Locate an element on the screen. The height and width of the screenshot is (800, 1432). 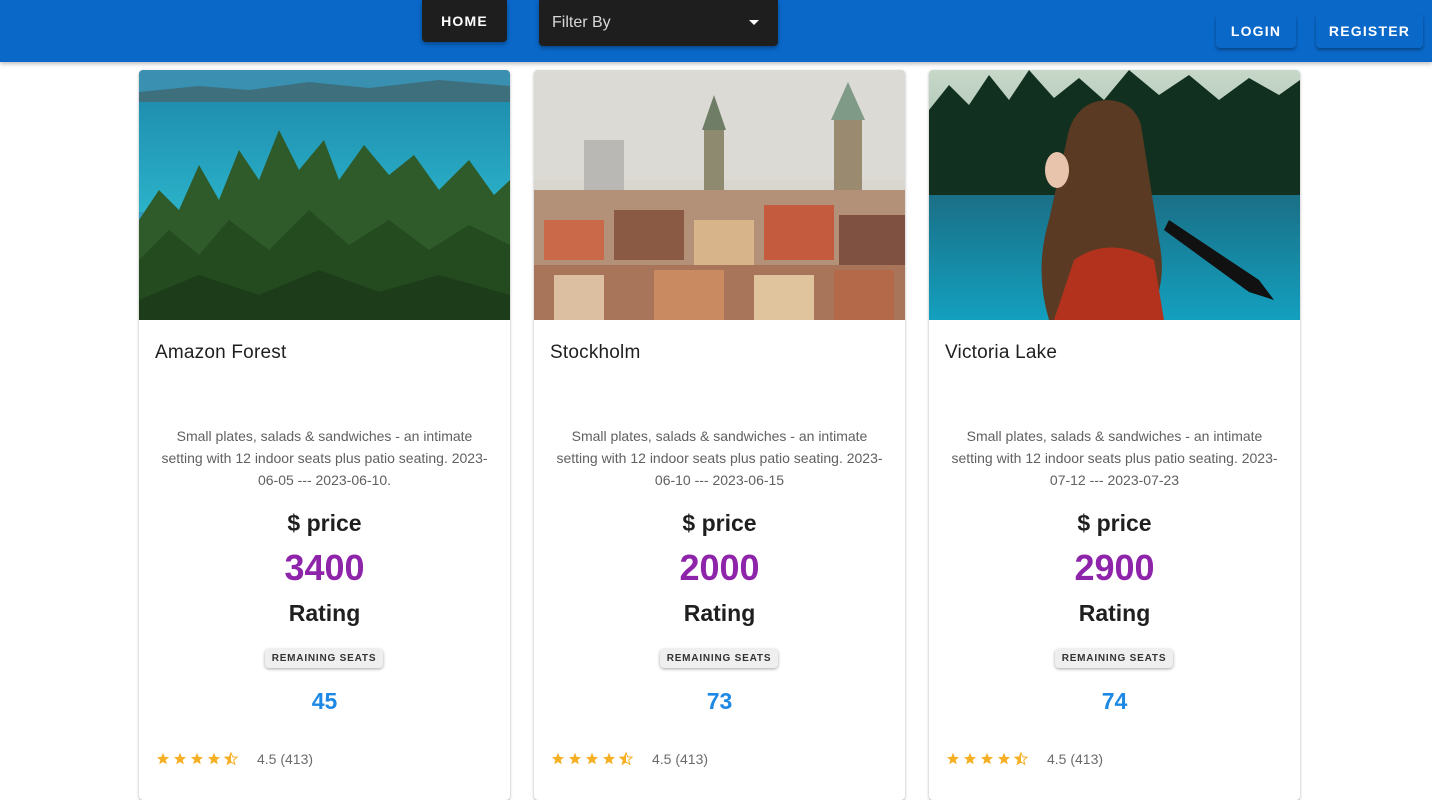
card-title: Stockholm is located at coordinates (595, 352).